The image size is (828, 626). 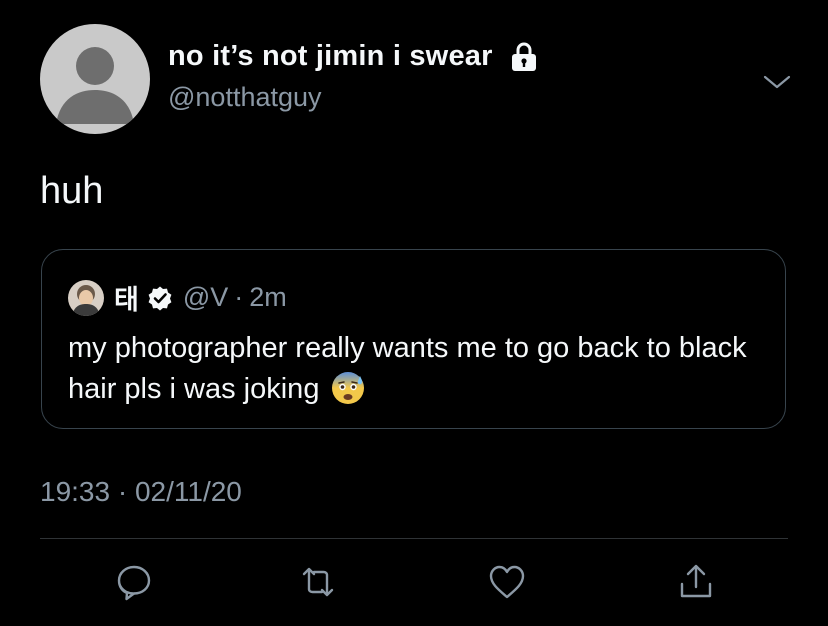 I want to click on timestamp-time: 19:33, so click(x=75, y=491).